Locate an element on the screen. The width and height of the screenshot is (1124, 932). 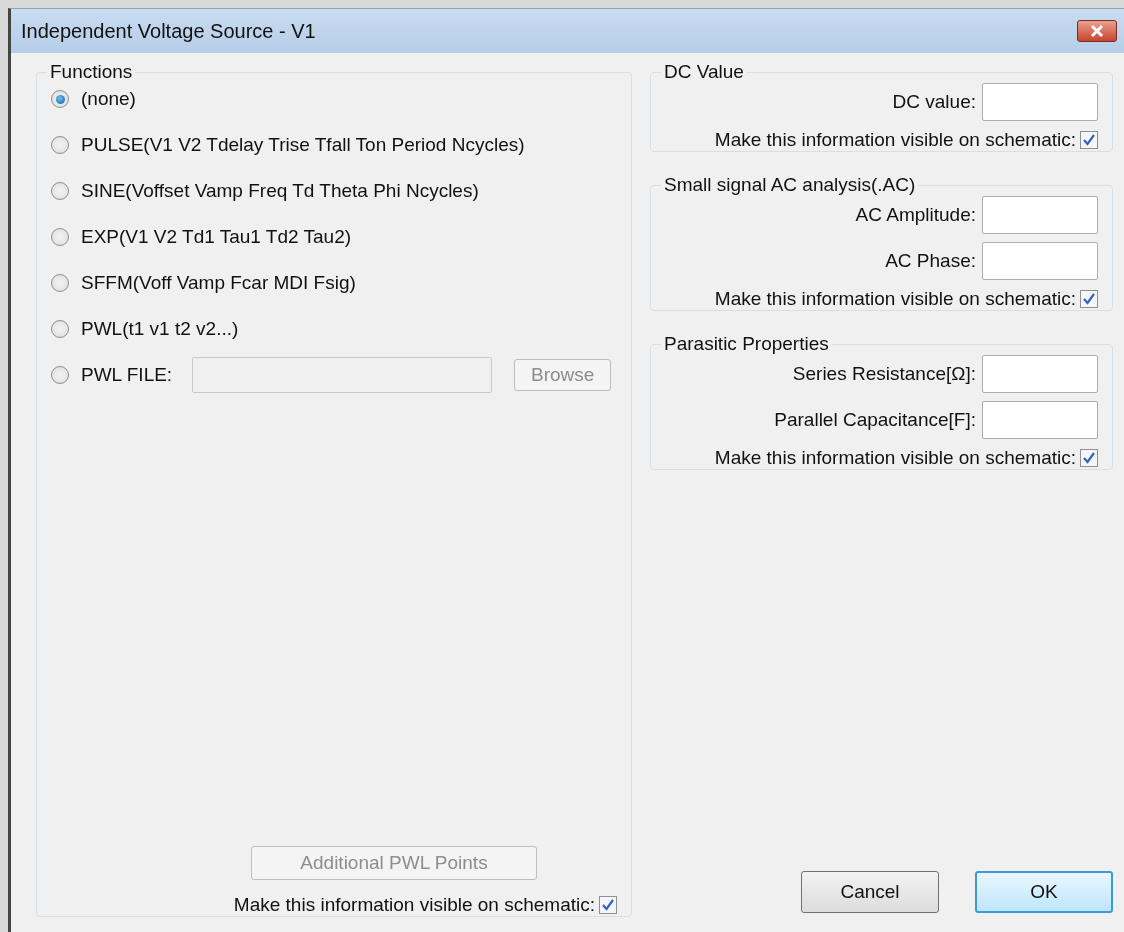
option-label: EXP(V1 V2 Td1 Tau1 Td2 Tau2) is located at coordinates (216, 237).